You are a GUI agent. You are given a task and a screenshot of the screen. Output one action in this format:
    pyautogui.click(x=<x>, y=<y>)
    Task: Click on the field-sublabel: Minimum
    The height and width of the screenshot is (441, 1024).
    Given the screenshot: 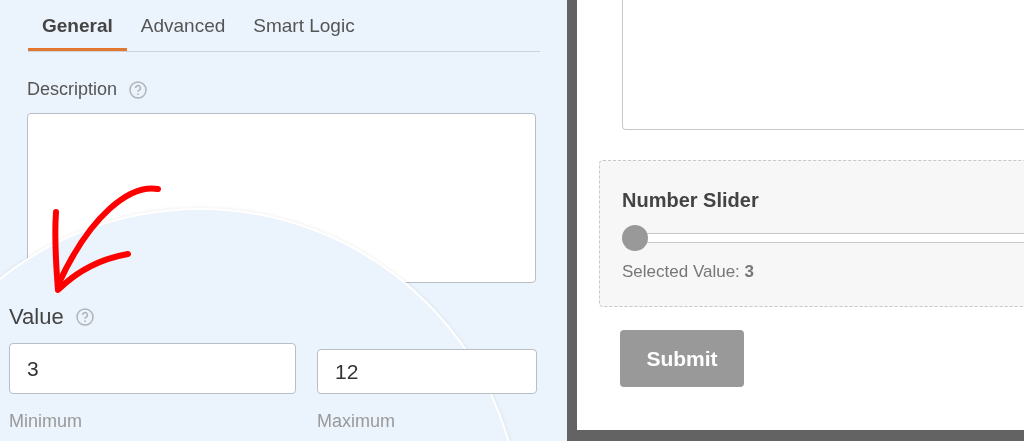 What is the action you would take?
    pyautogui.click(x=46, y=421)
    